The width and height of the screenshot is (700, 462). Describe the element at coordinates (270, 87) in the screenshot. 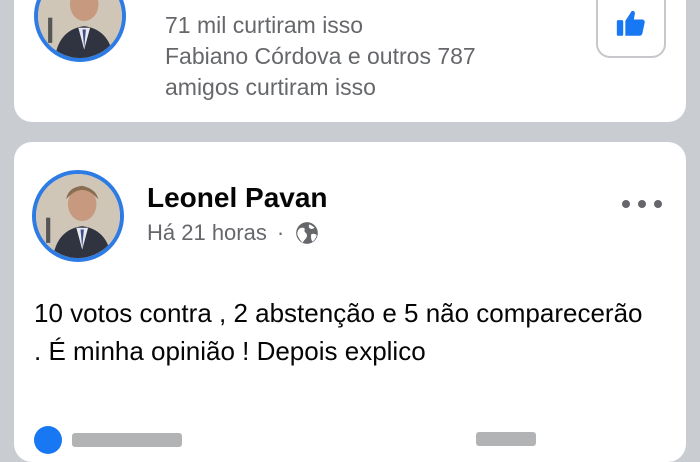

I see `friends-liked-line-2: amigos curtiram isso` at that location.